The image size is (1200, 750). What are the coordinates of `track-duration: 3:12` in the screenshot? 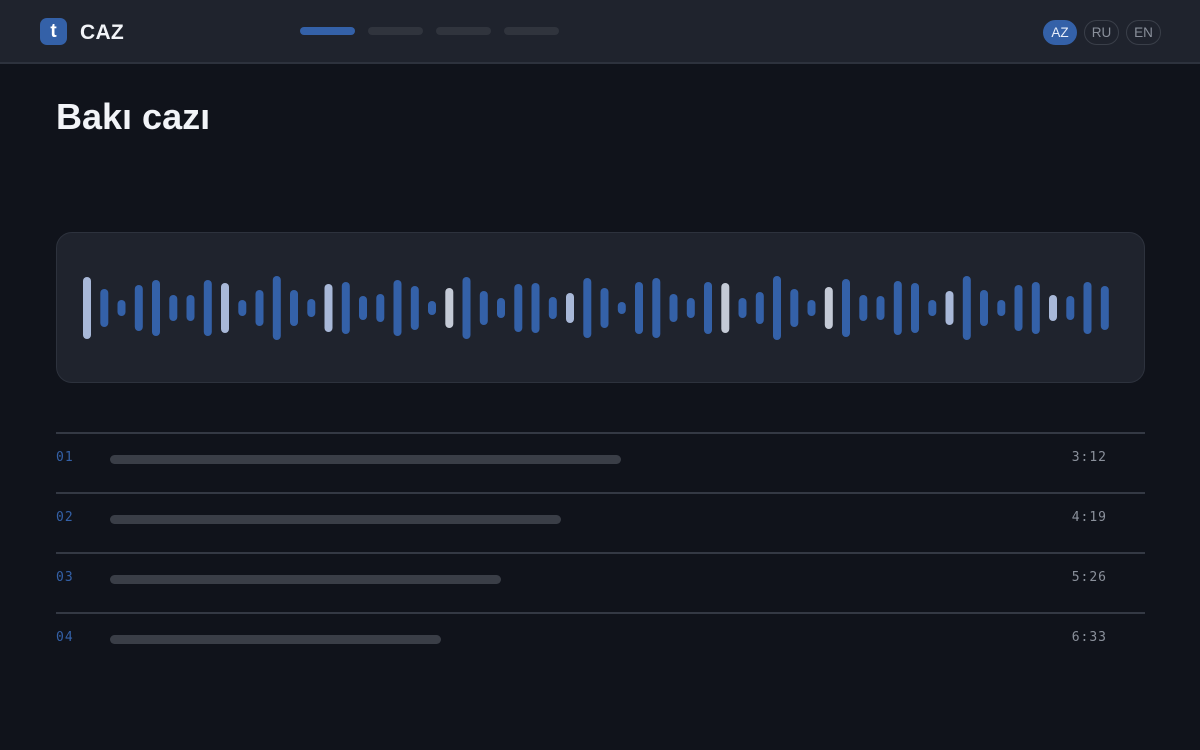 It's located at (1089, 457).